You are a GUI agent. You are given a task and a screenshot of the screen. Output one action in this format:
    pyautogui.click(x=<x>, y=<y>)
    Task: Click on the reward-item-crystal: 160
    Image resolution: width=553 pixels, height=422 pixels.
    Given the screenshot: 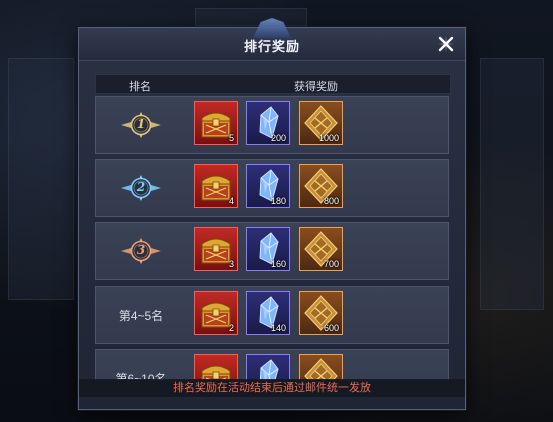 What is the action you would take?
    pyautogui.click(x=268, y=249)
    